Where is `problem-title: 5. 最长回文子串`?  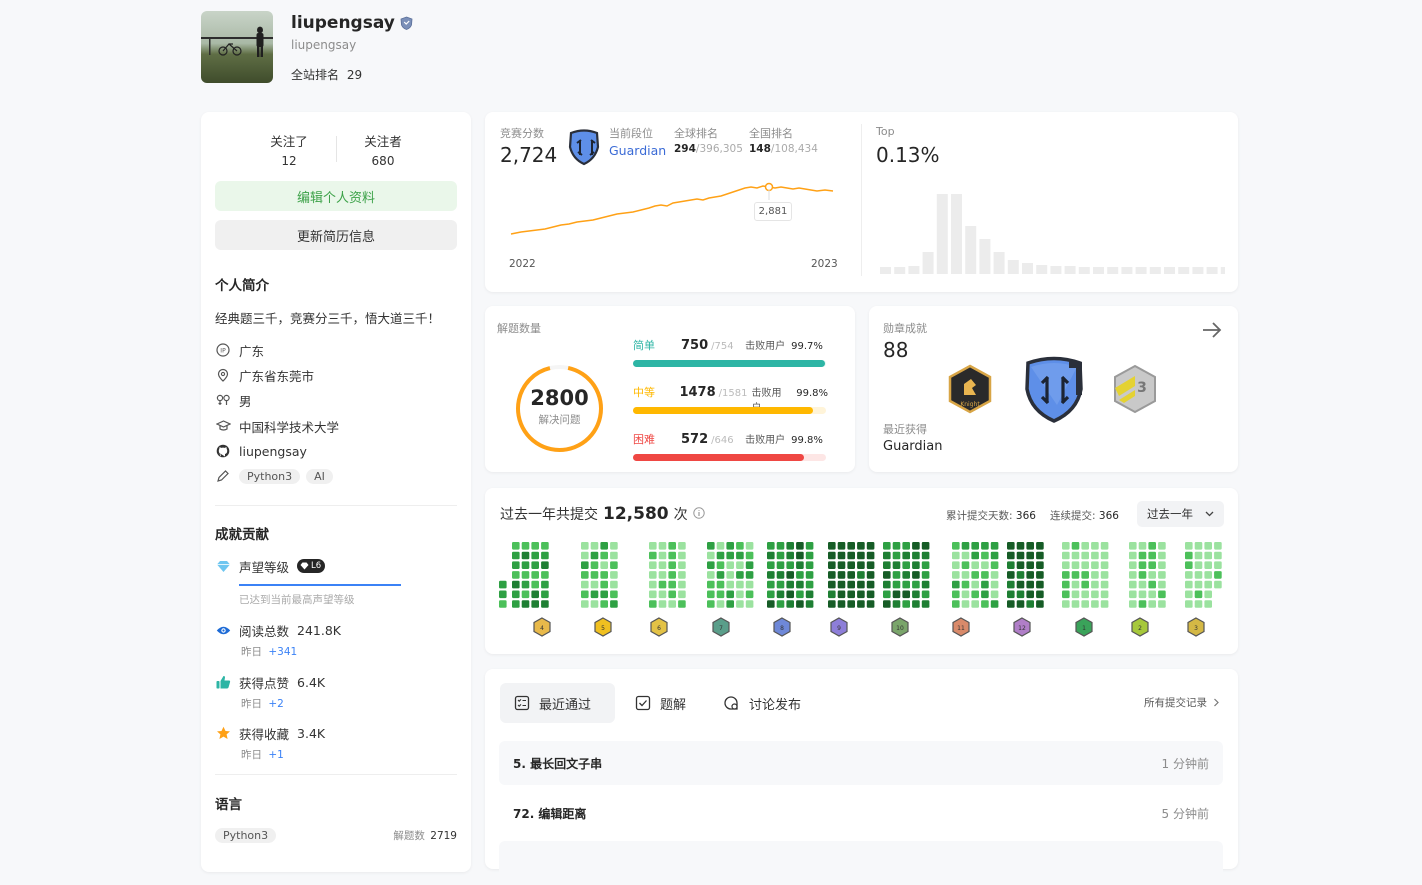
problem-title: 5. 最长回文子串 is located at coordinates (557, 763).